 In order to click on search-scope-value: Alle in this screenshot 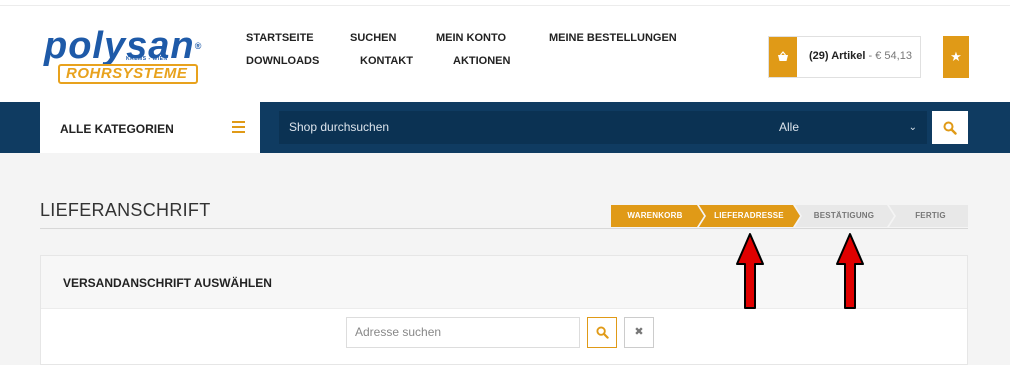, I will do `click(789, 127)`.